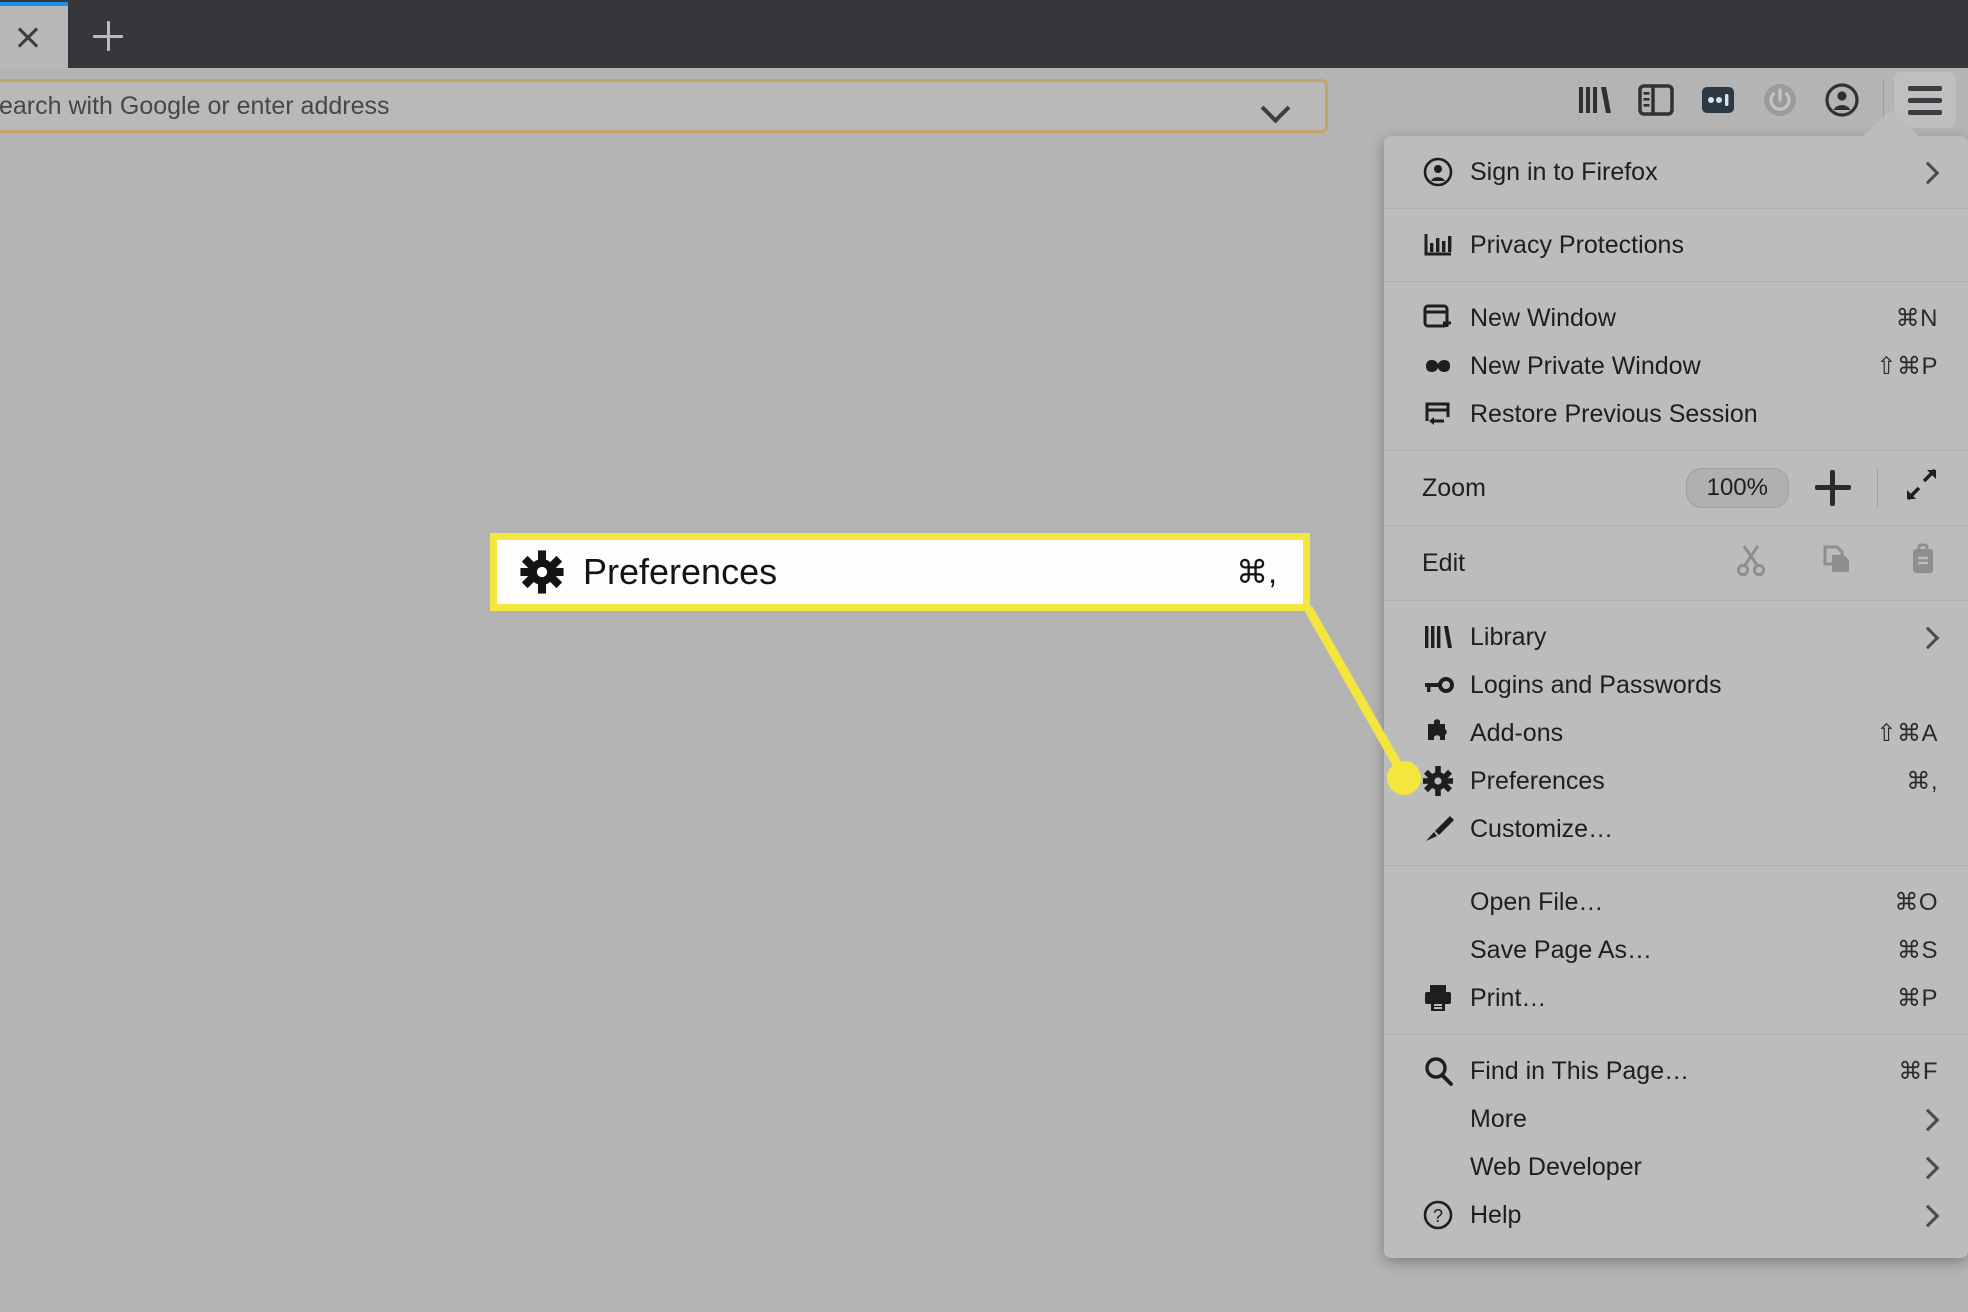 This screenshot has width=1968, height=1312. I want to click on zoom-in-button, so click(1833, 488).